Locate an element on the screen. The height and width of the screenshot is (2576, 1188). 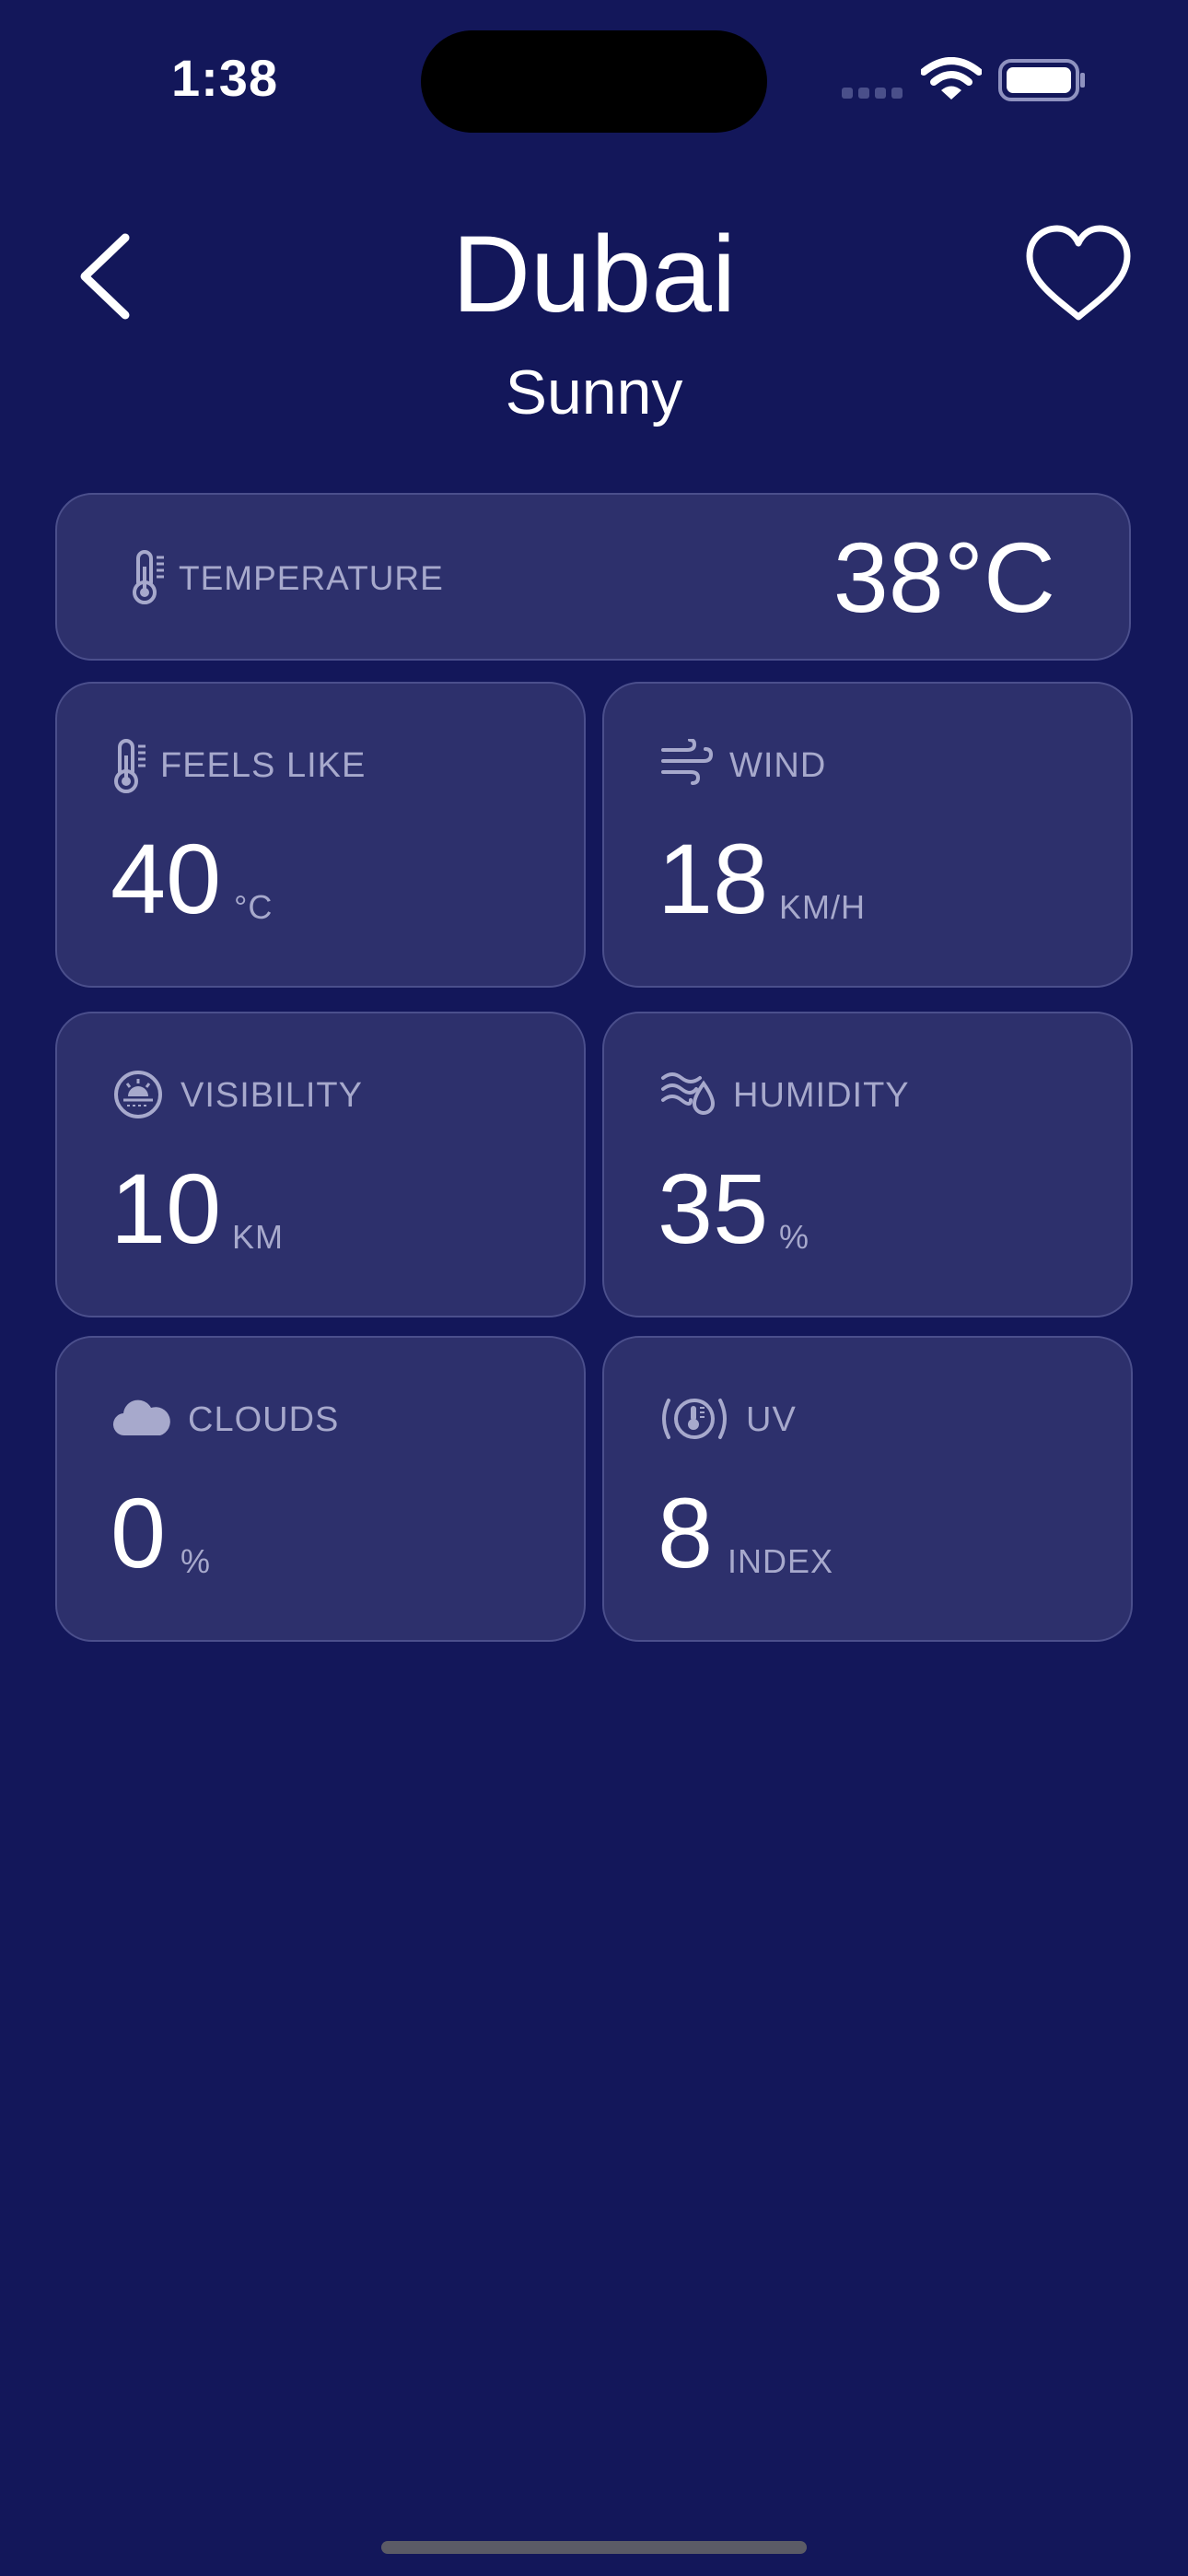
temperature-label: TEMPERATURE is located at coordinates (311, 578).